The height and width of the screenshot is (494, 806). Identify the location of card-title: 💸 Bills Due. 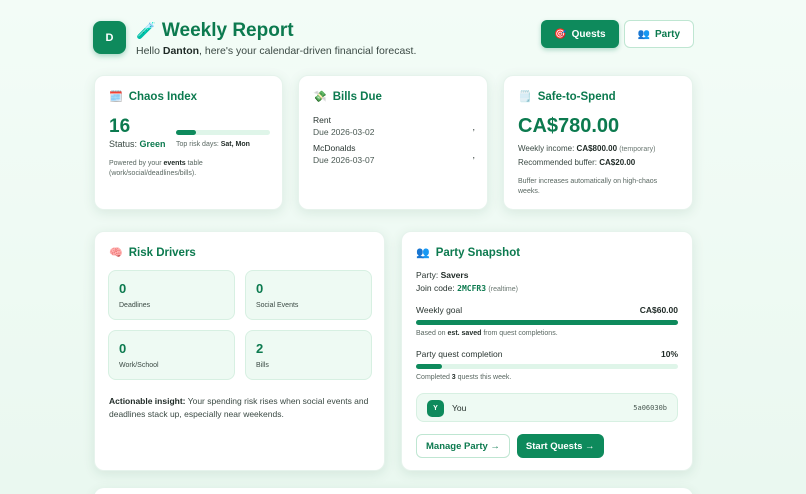
(393, 97).